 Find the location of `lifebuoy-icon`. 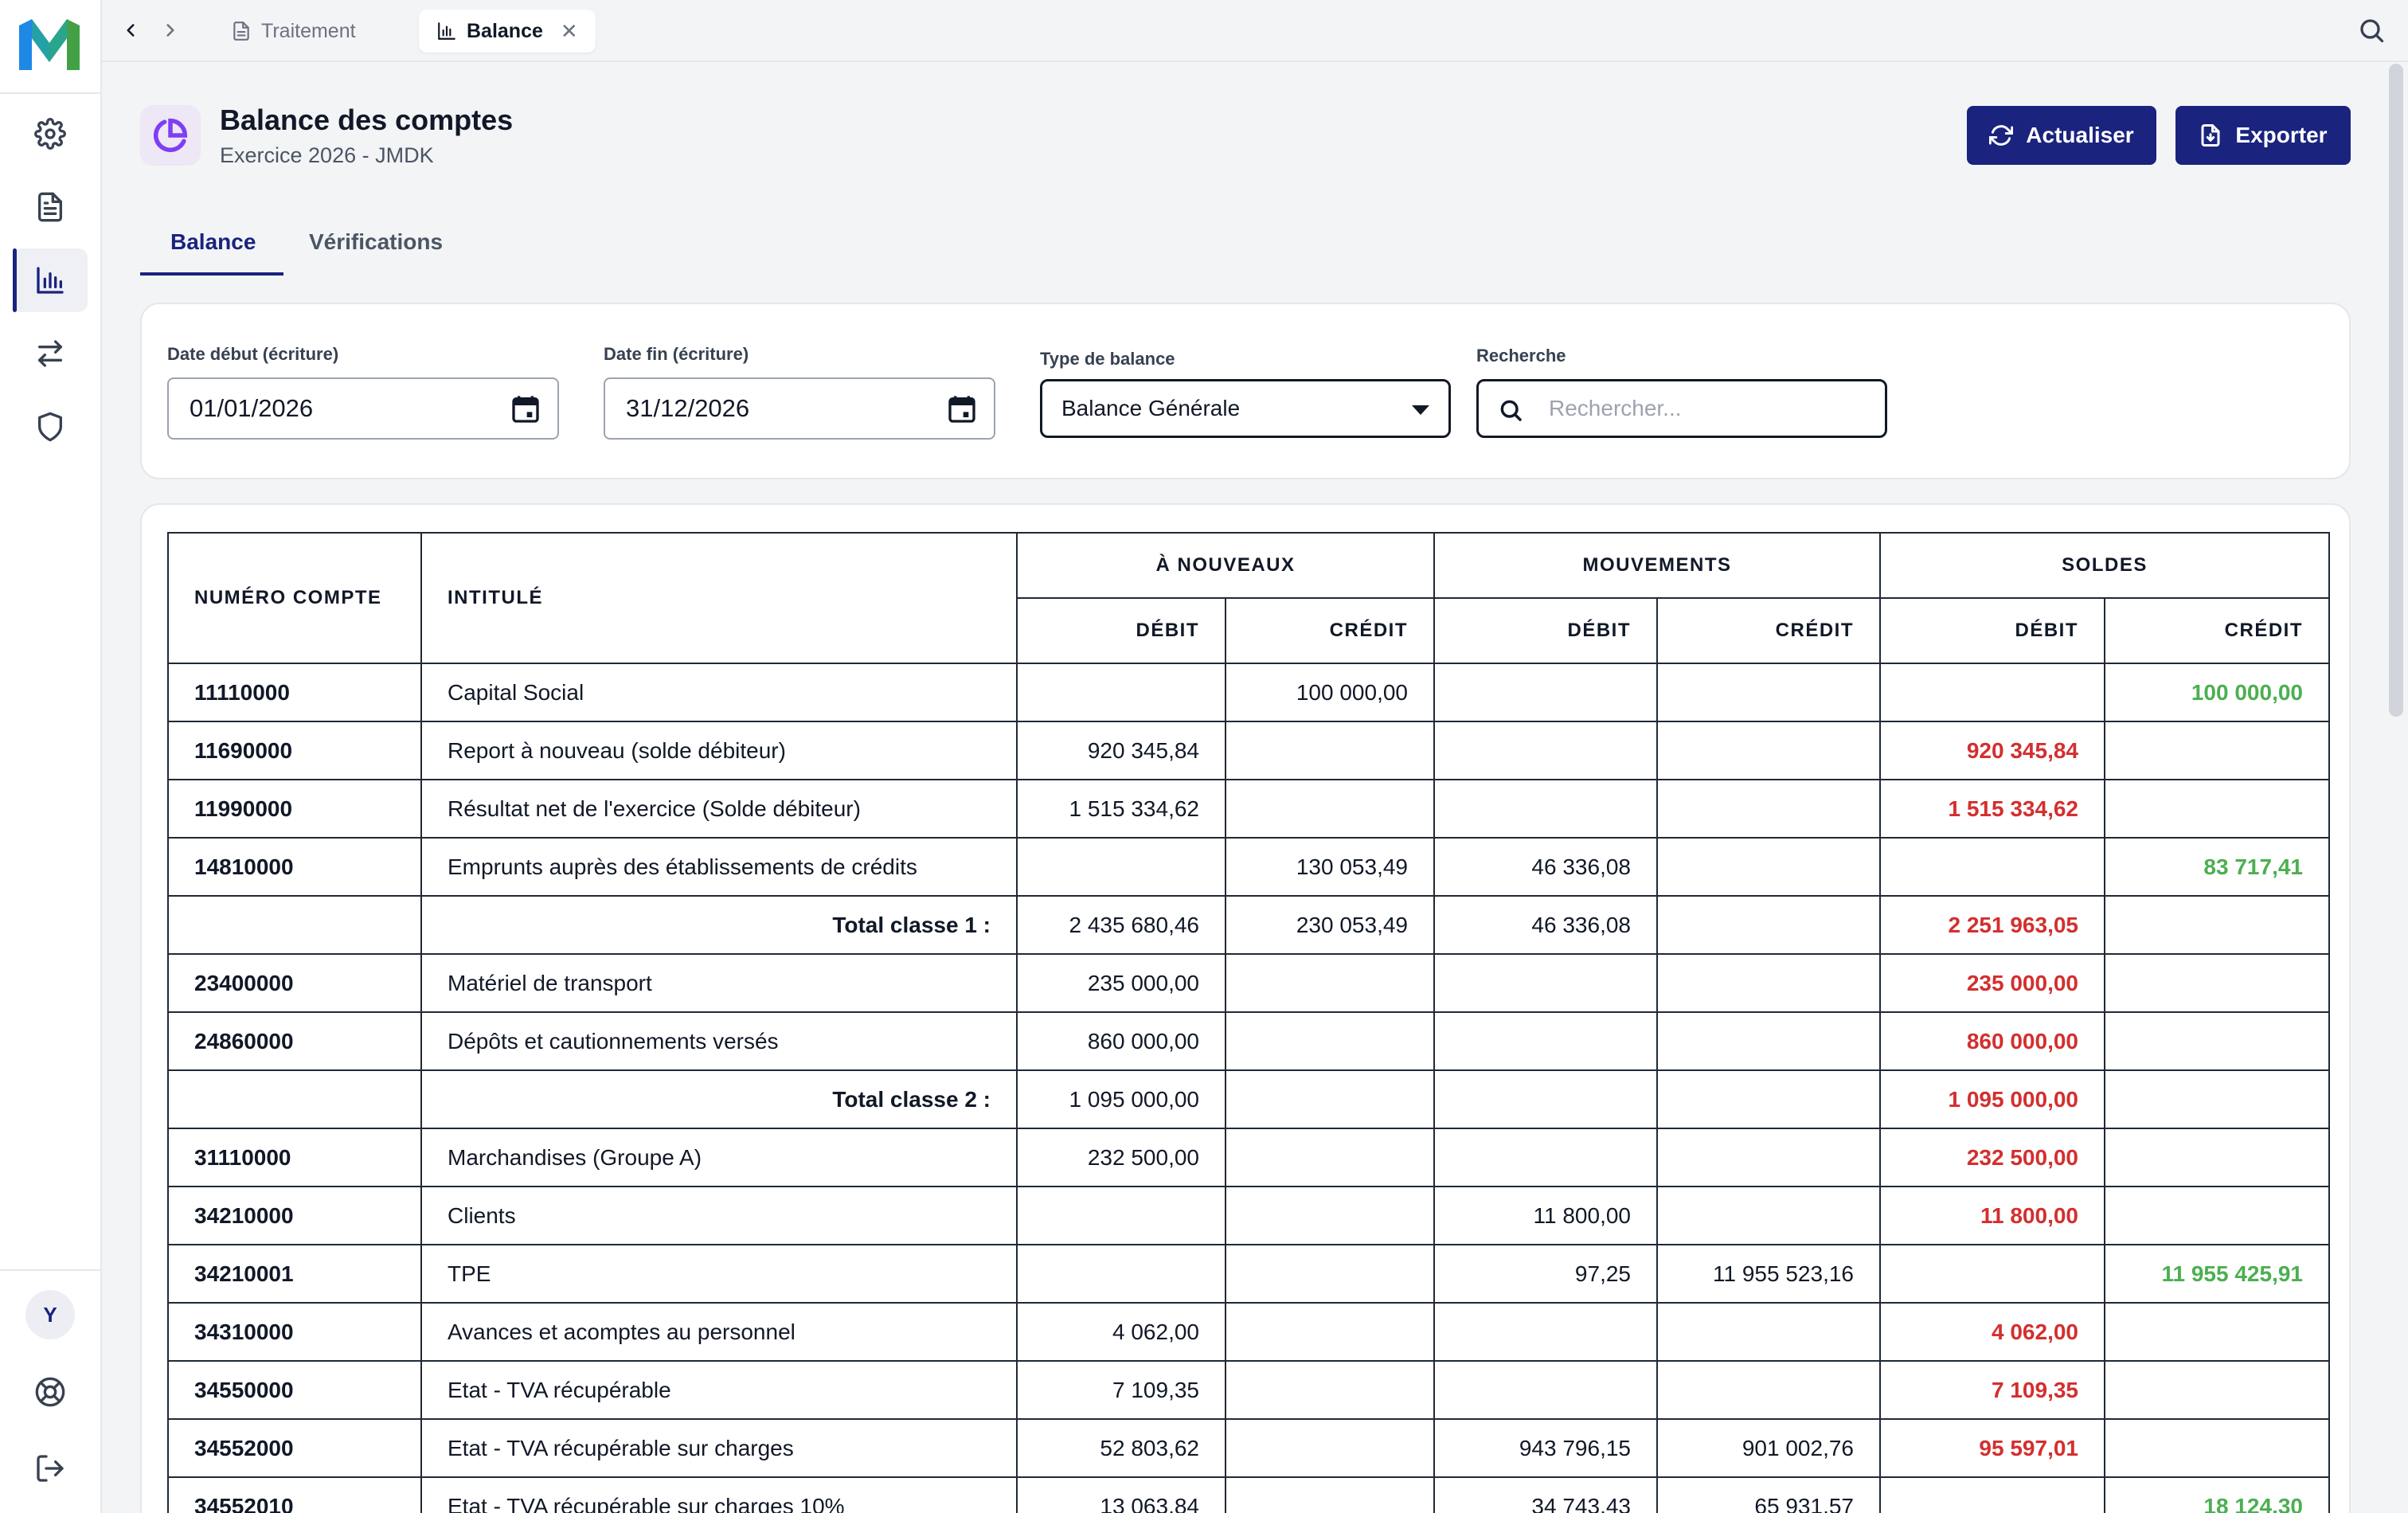

lifebuoy-icon is located at coordinates (50, 1392).